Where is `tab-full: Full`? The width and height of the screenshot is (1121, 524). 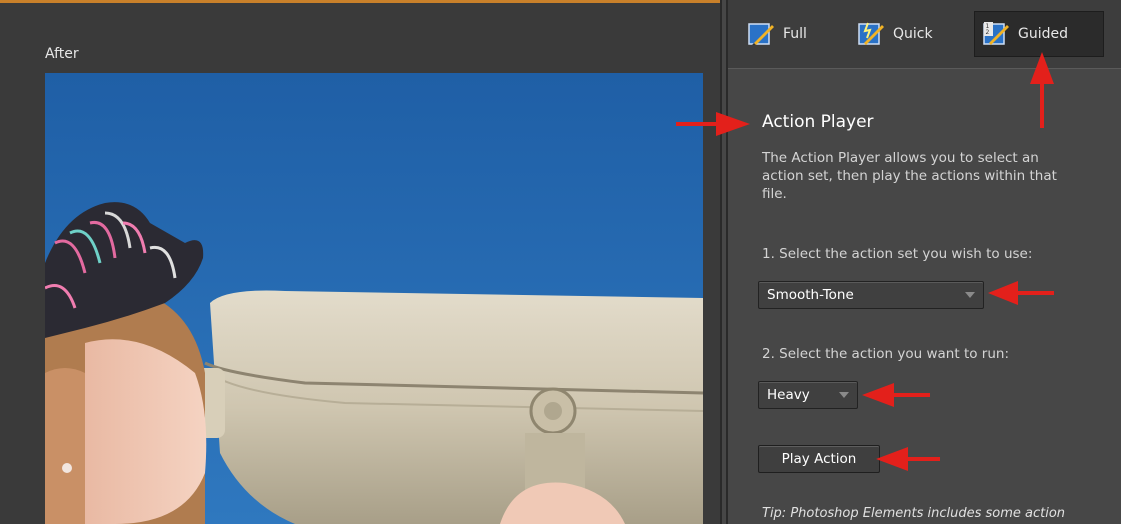 tab-full: Full is located at coordinates (785, 34).